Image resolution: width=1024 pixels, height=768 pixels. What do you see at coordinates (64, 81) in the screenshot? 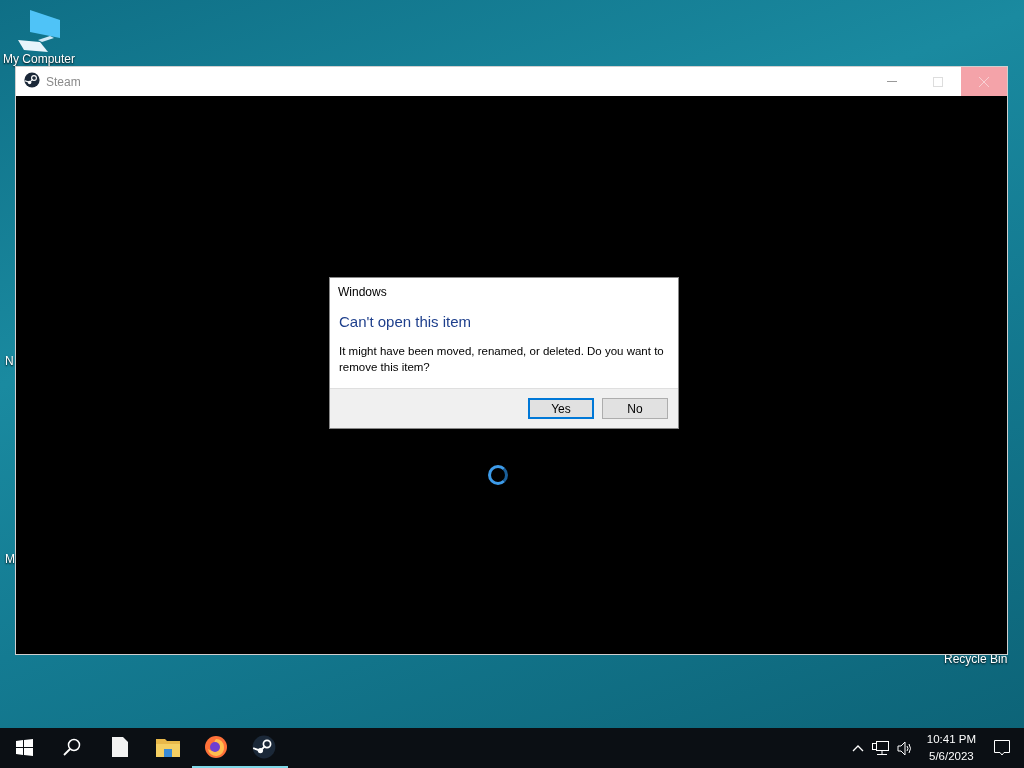
I see `window-title: Steam` at bounding box center [64, 81].